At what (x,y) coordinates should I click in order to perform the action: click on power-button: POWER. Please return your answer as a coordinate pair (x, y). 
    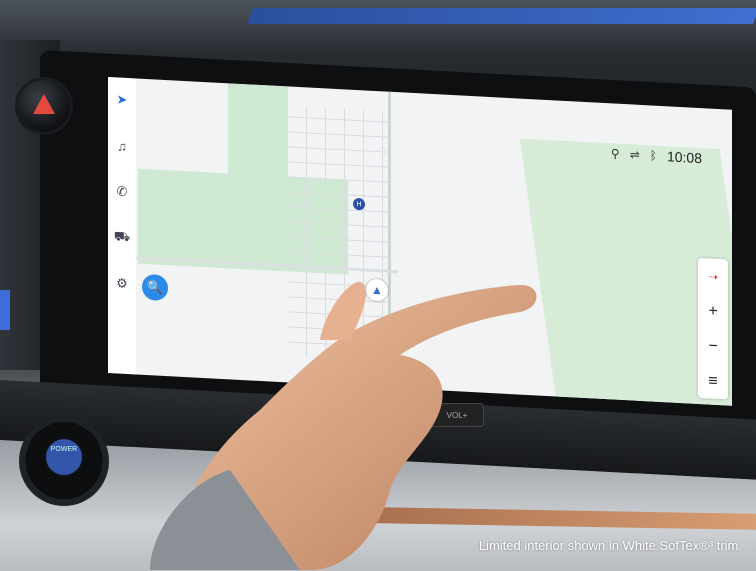
    Looking at the image, I should click on (64, 461).